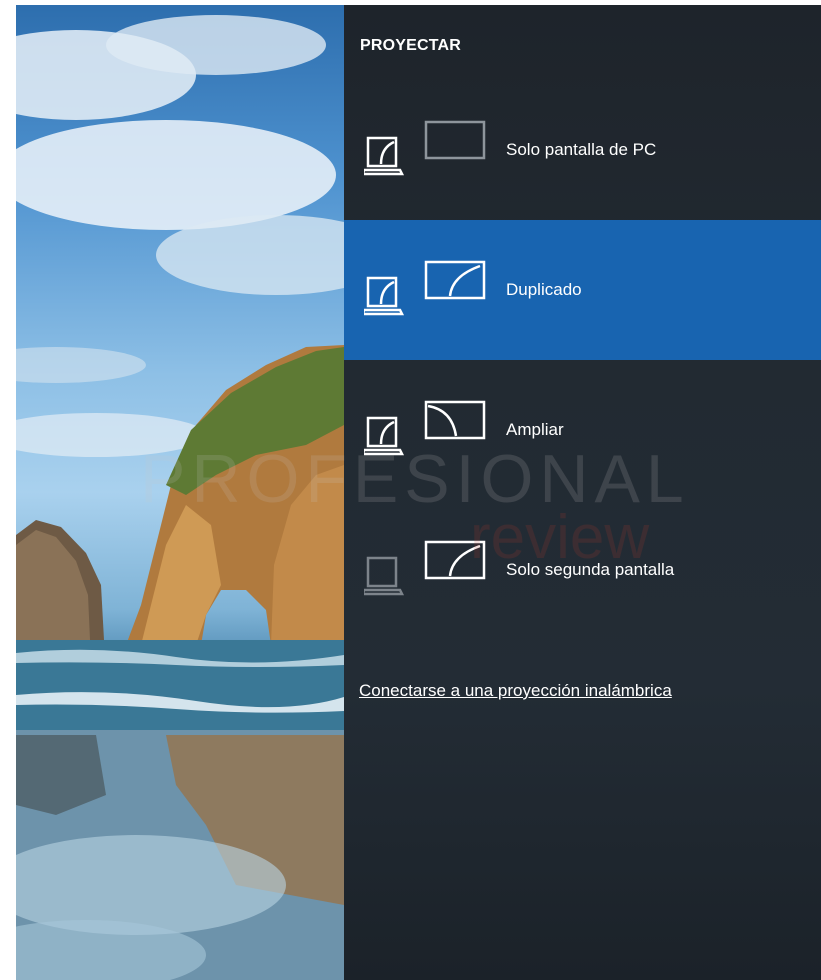 The width and height of the screenshot is (821, 980). I want to click on option-duplicate: Duplicado, so click(582, 290).